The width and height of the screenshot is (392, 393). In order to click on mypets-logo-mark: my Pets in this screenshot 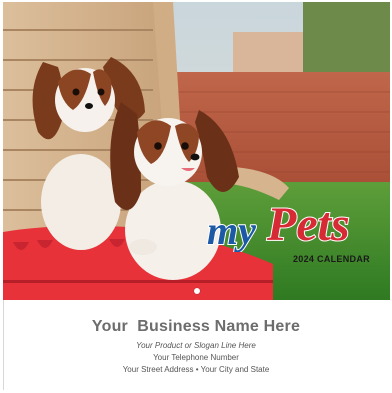, I will do `click(278, 225)`.